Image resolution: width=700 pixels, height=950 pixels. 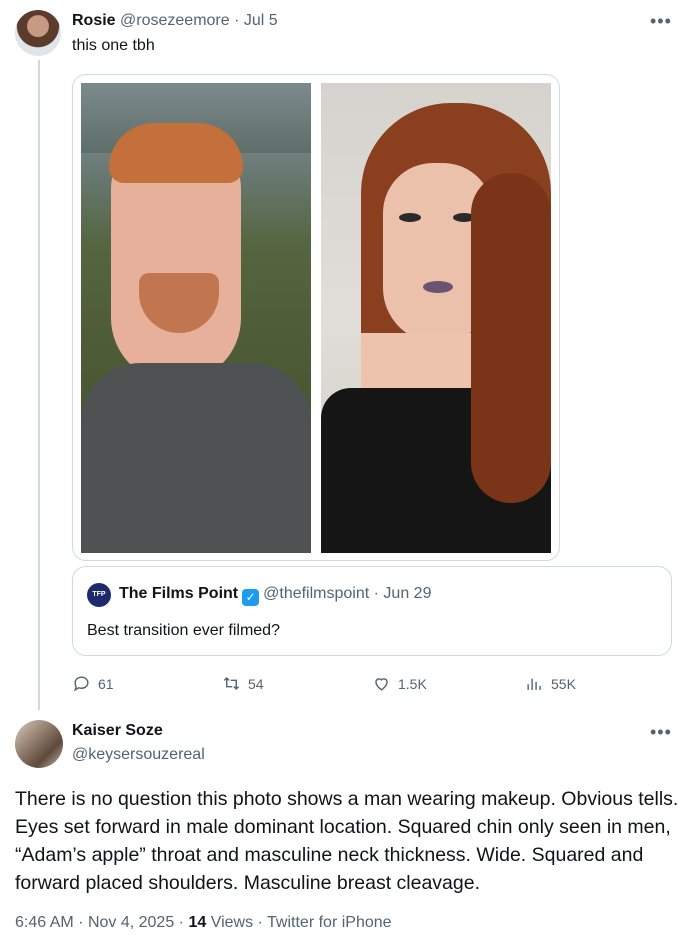 I want to click on author-handle: @rosezeemore, so click(x=175, y=20).